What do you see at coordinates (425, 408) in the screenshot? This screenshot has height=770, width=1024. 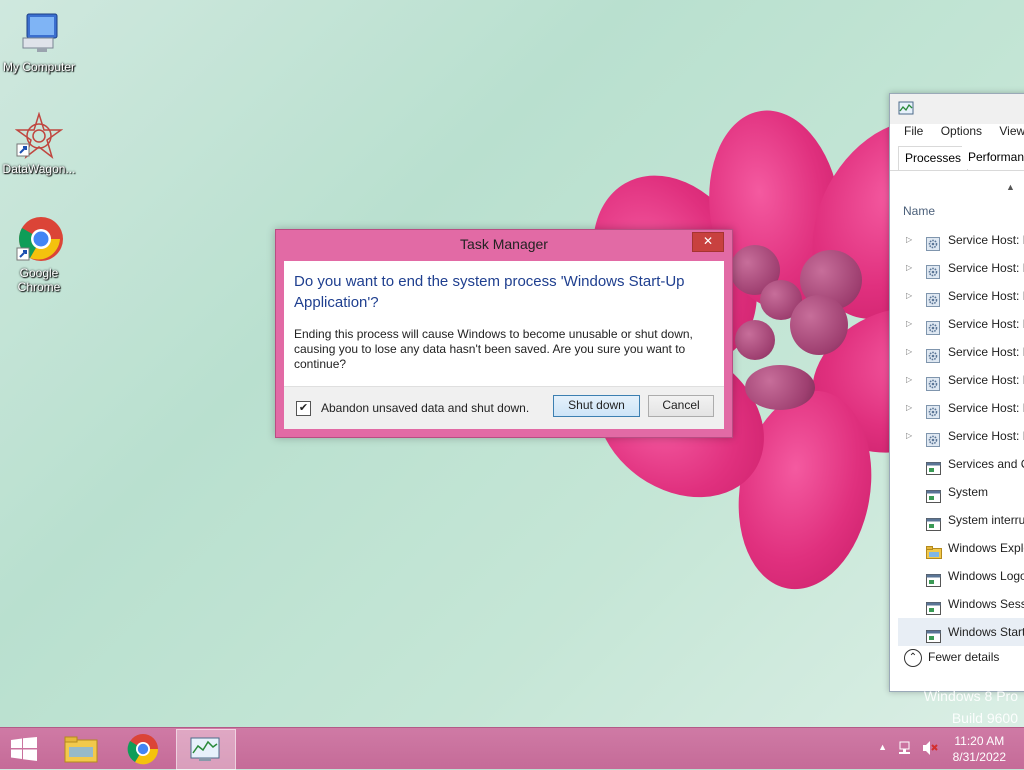 I see `abandon-data-label: Abandon unsaved data and shut down.` at bounding box center [425, 408].